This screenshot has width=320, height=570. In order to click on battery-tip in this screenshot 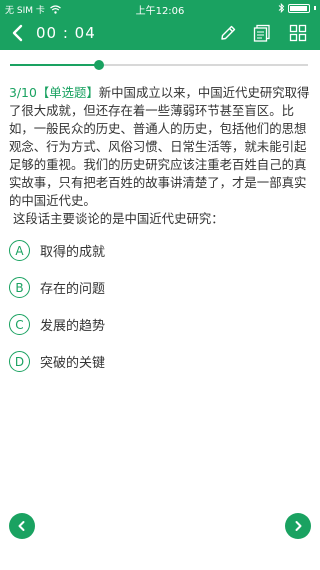, I will do `click(315, 8)`.